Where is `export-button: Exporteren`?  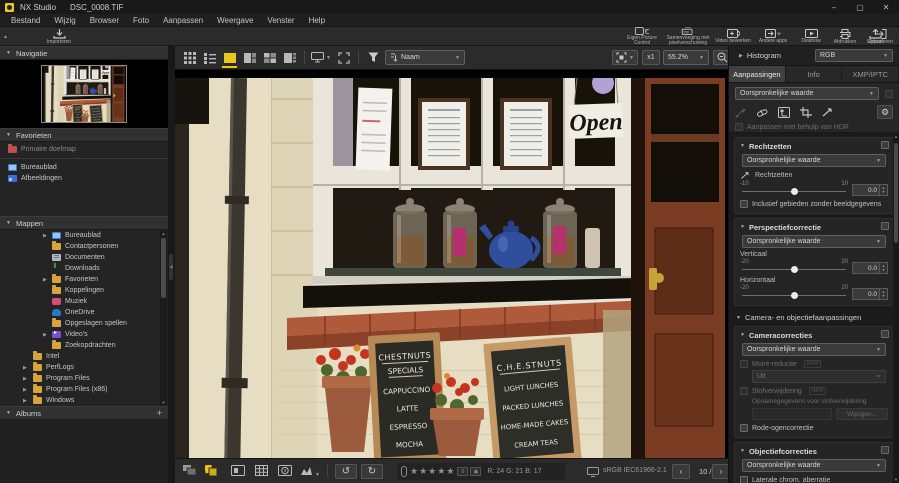
export-button: Exporteren is located at coordinates (880, 36).